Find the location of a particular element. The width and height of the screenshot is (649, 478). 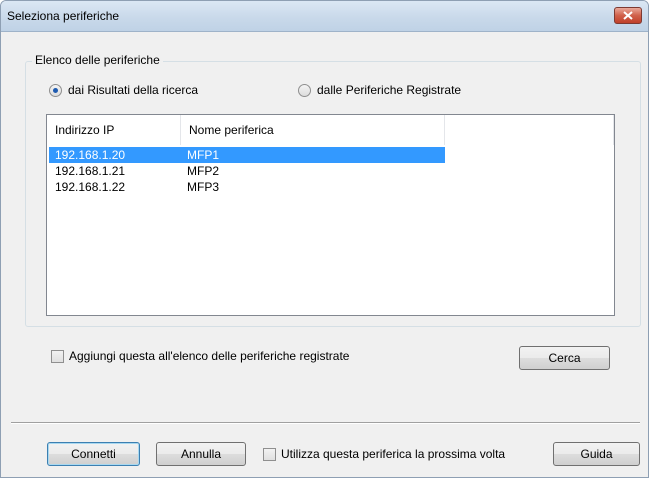

column-header-ip: Indirizzo IP is located at coordinates (114, 130).